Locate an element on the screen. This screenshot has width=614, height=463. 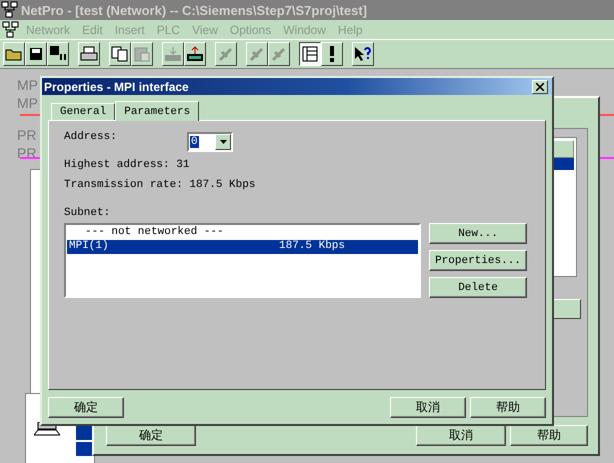
close-icon is located at coordinates (540, 86).